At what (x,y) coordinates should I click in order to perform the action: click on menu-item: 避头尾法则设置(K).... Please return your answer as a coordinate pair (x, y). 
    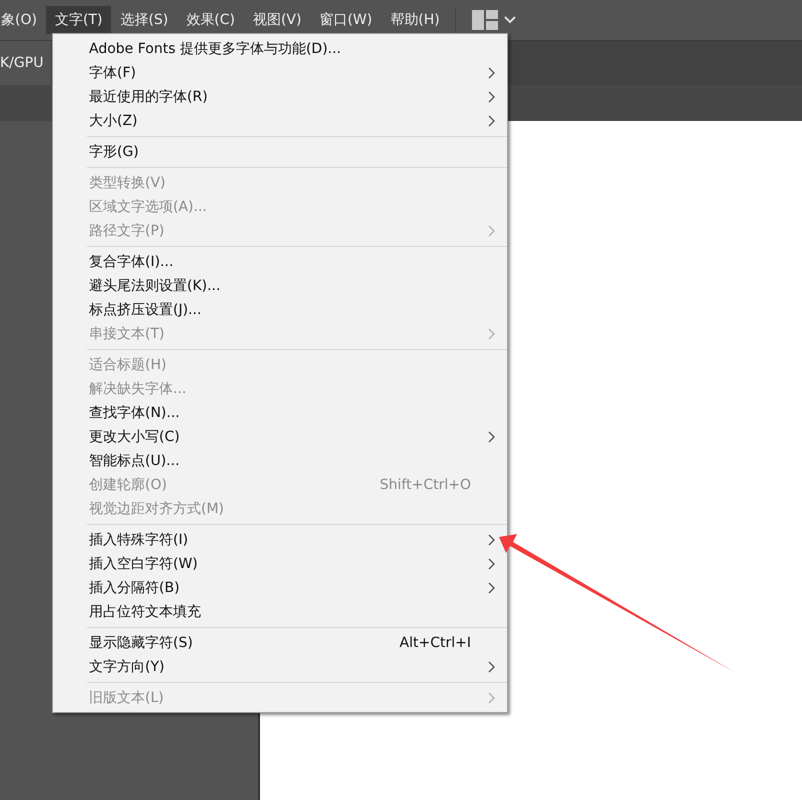
    Looking at the image, I should click on (280, 286).